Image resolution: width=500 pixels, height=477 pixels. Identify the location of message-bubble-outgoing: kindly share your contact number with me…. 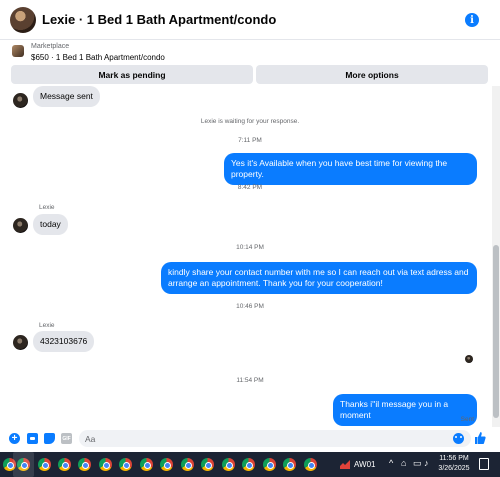
(319, 278).